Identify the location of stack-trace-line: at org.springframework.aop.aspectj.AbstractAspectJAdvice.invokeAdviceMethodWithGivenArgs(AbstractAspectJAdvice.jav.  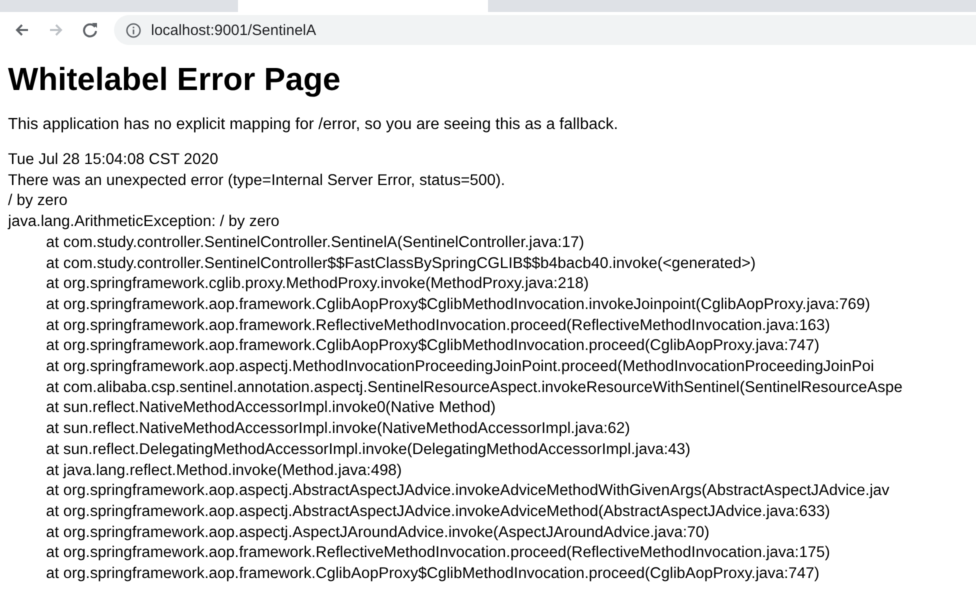
(467, 491).